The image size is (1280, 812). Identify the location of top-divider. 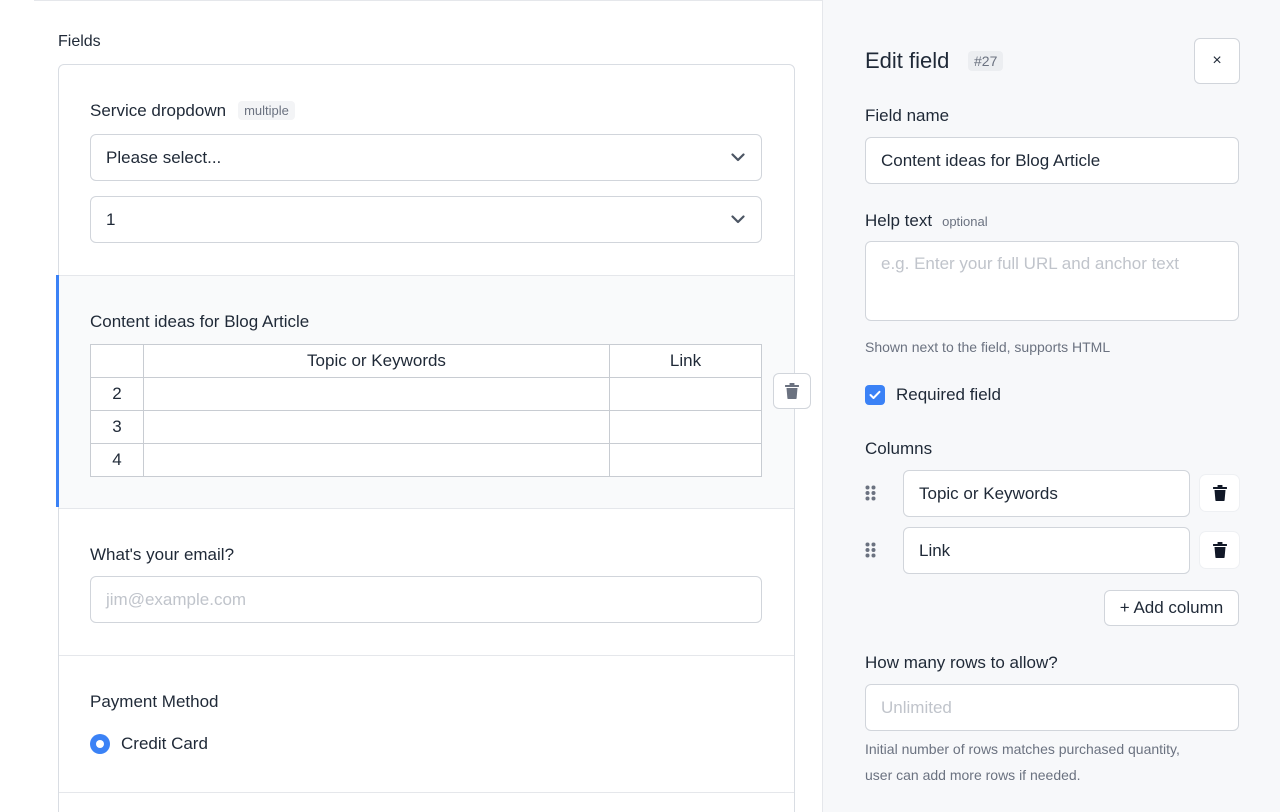
(428, 0).